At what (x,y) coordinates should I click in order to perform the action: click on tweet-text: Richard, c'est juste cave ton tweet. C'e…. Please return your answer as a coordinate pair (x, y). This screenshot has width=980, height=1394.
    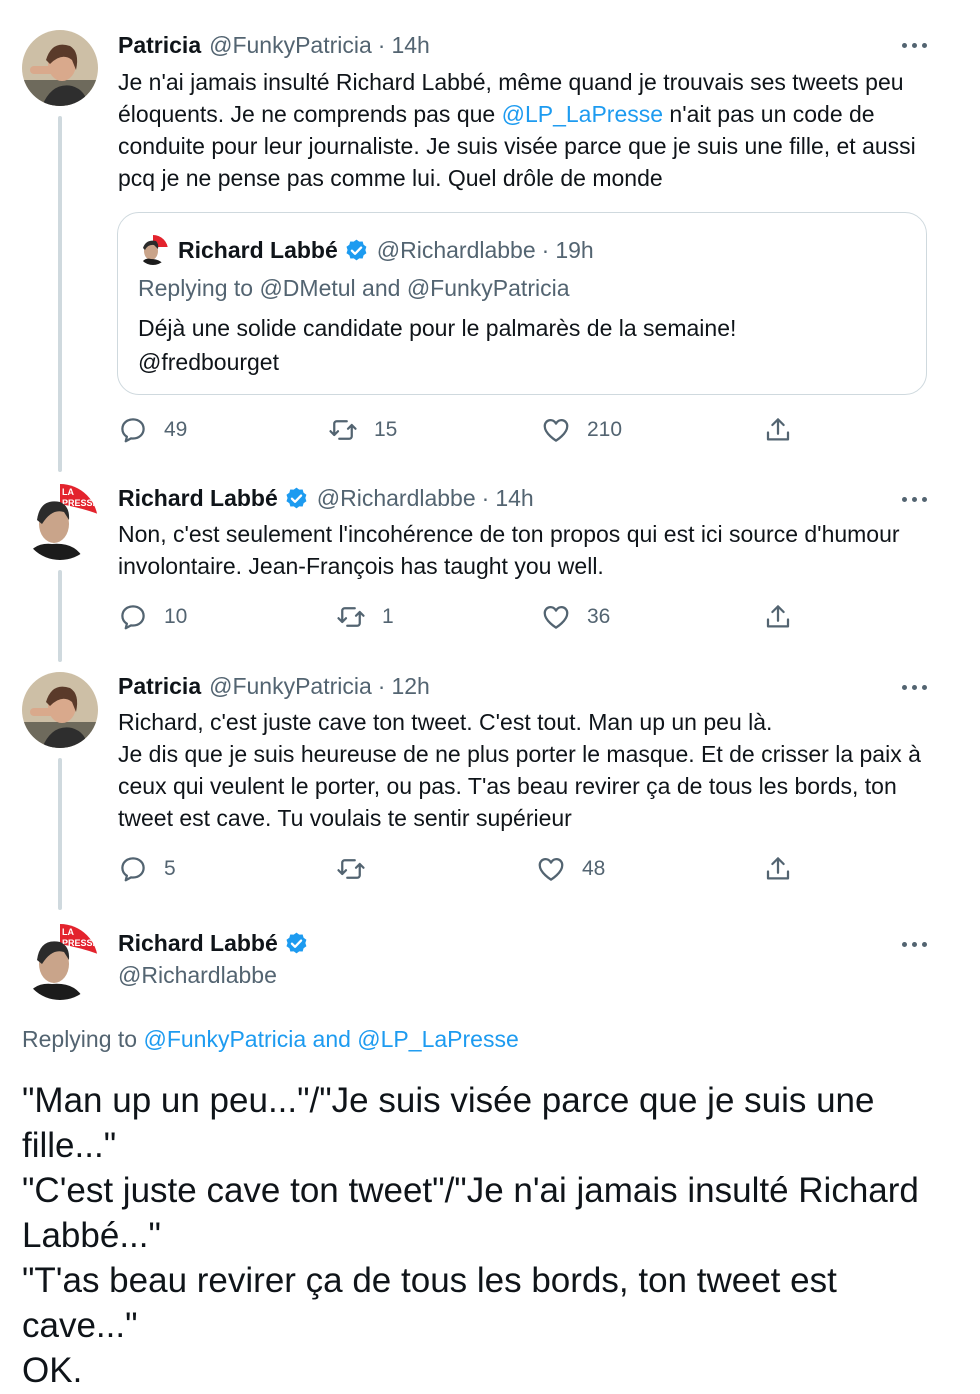
    Looking at the image, I should click on (528, 770).